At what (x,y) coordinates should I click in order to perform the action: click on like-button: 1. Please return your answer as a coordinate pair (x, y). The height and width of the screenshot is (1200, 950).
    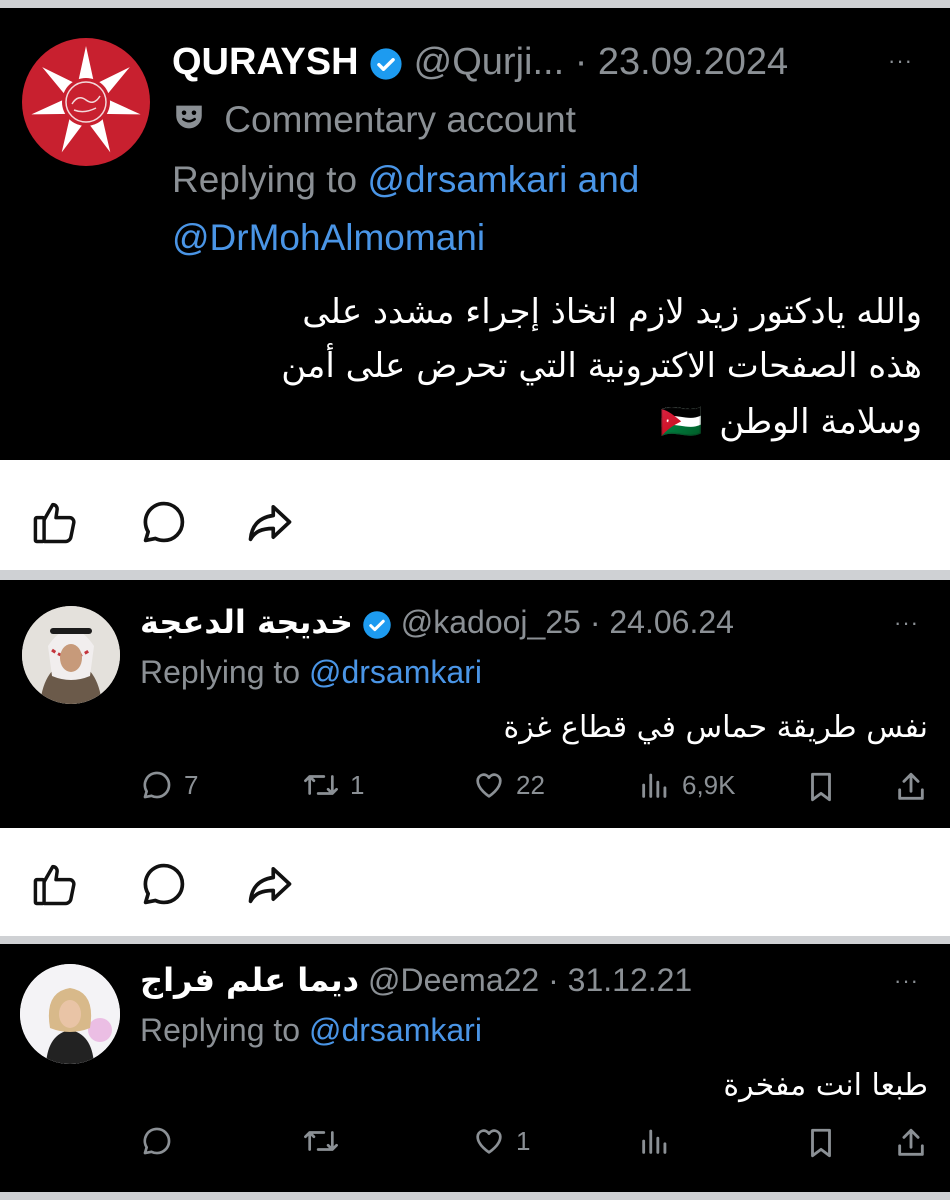
    Looking at the image, I should click on (501, 1141).